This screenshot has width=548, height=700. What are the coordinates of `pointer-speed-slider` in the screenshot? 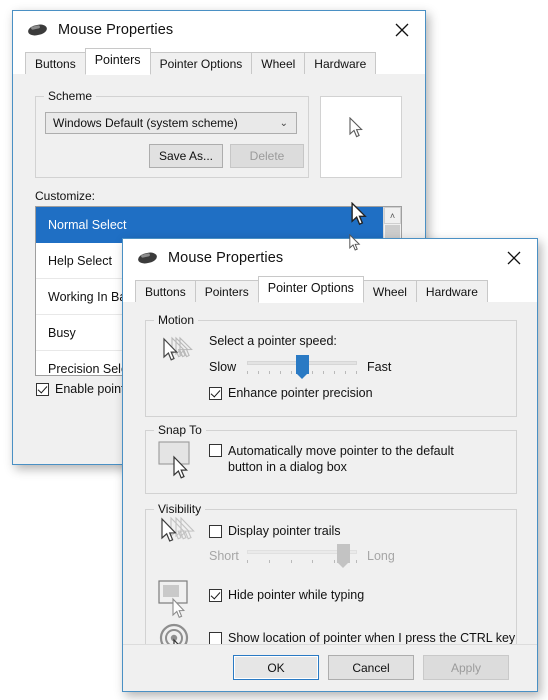 It's located at (302, 367).